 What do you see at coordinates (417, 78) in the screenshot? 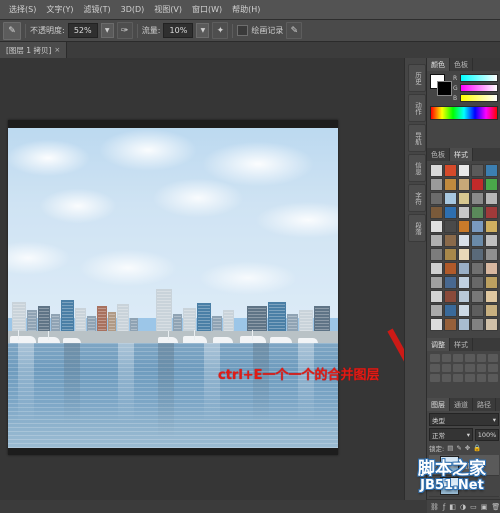
I see `rail-button-history: 历史` at bounding box center [417, 78].